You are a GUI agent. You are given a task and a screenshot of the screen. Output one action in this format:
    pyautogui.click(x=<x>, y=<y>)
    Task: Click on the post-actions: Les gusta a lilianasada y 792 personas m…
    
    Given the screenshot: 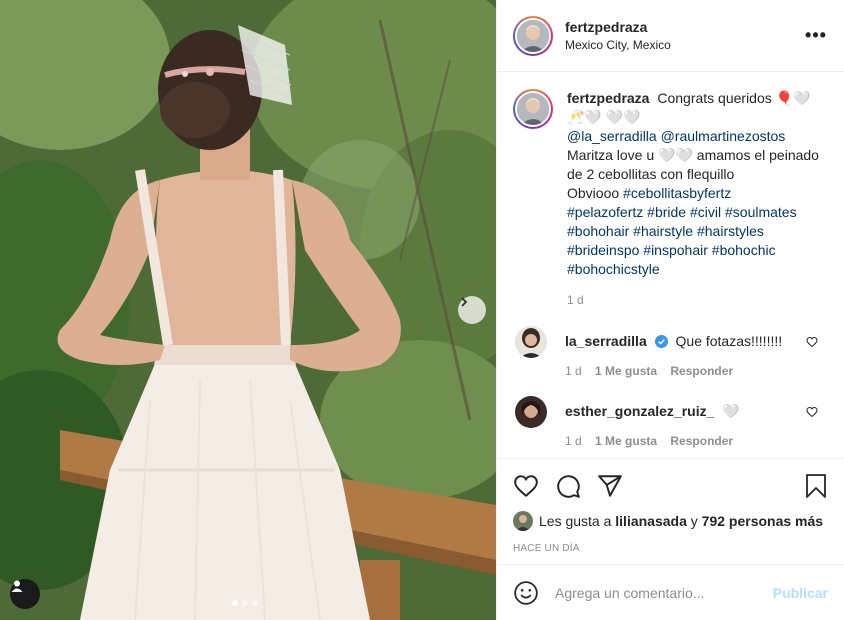 What is the action you would take?
    pyautogui.click(x=670, y=506)
    